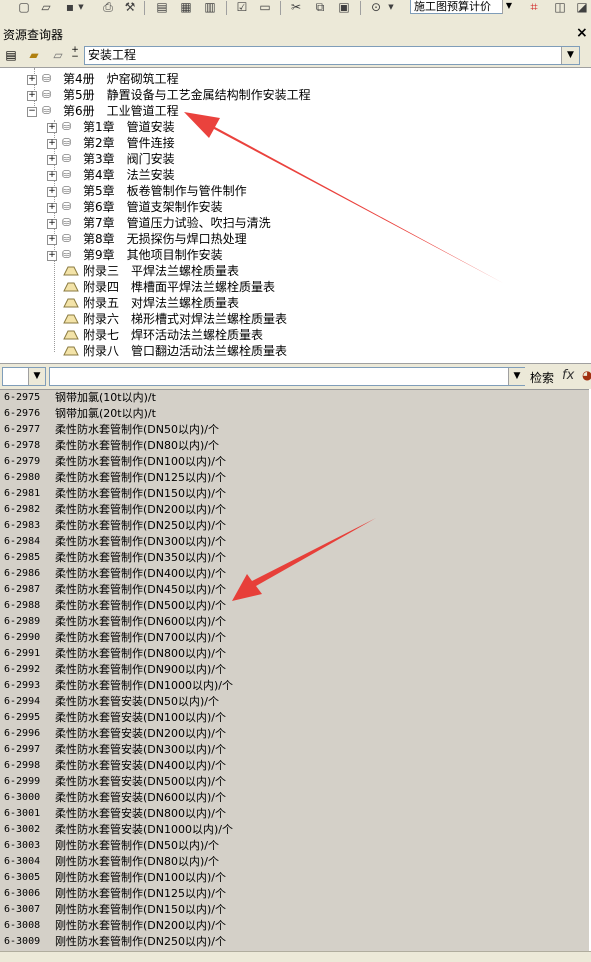 Image resolution: width=591 pixels, height=962 pixels. Describe the element at coordinates (295, 159) in the screenshot. I see `tree-node-chapter: + ⛁ 第3章 阀门安装` at that location.